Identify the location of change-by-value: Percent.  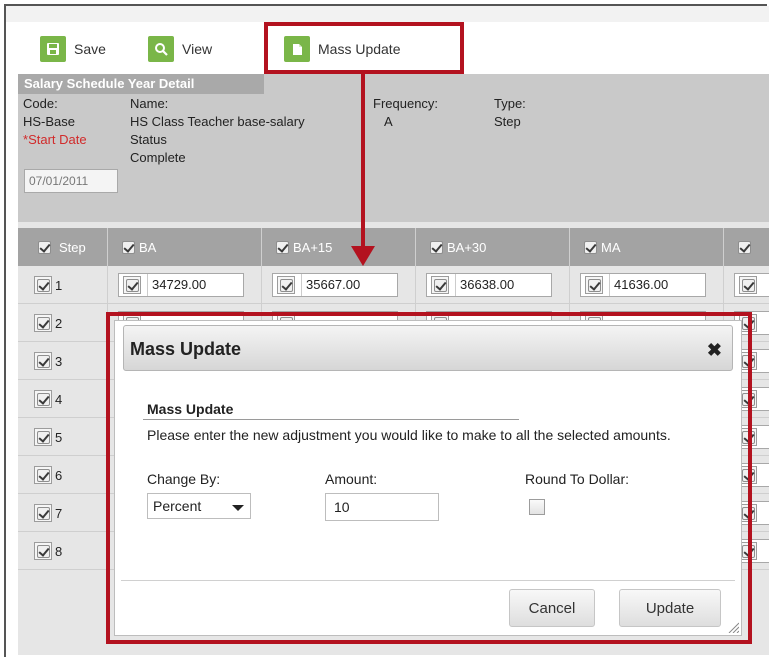
(177, 506).